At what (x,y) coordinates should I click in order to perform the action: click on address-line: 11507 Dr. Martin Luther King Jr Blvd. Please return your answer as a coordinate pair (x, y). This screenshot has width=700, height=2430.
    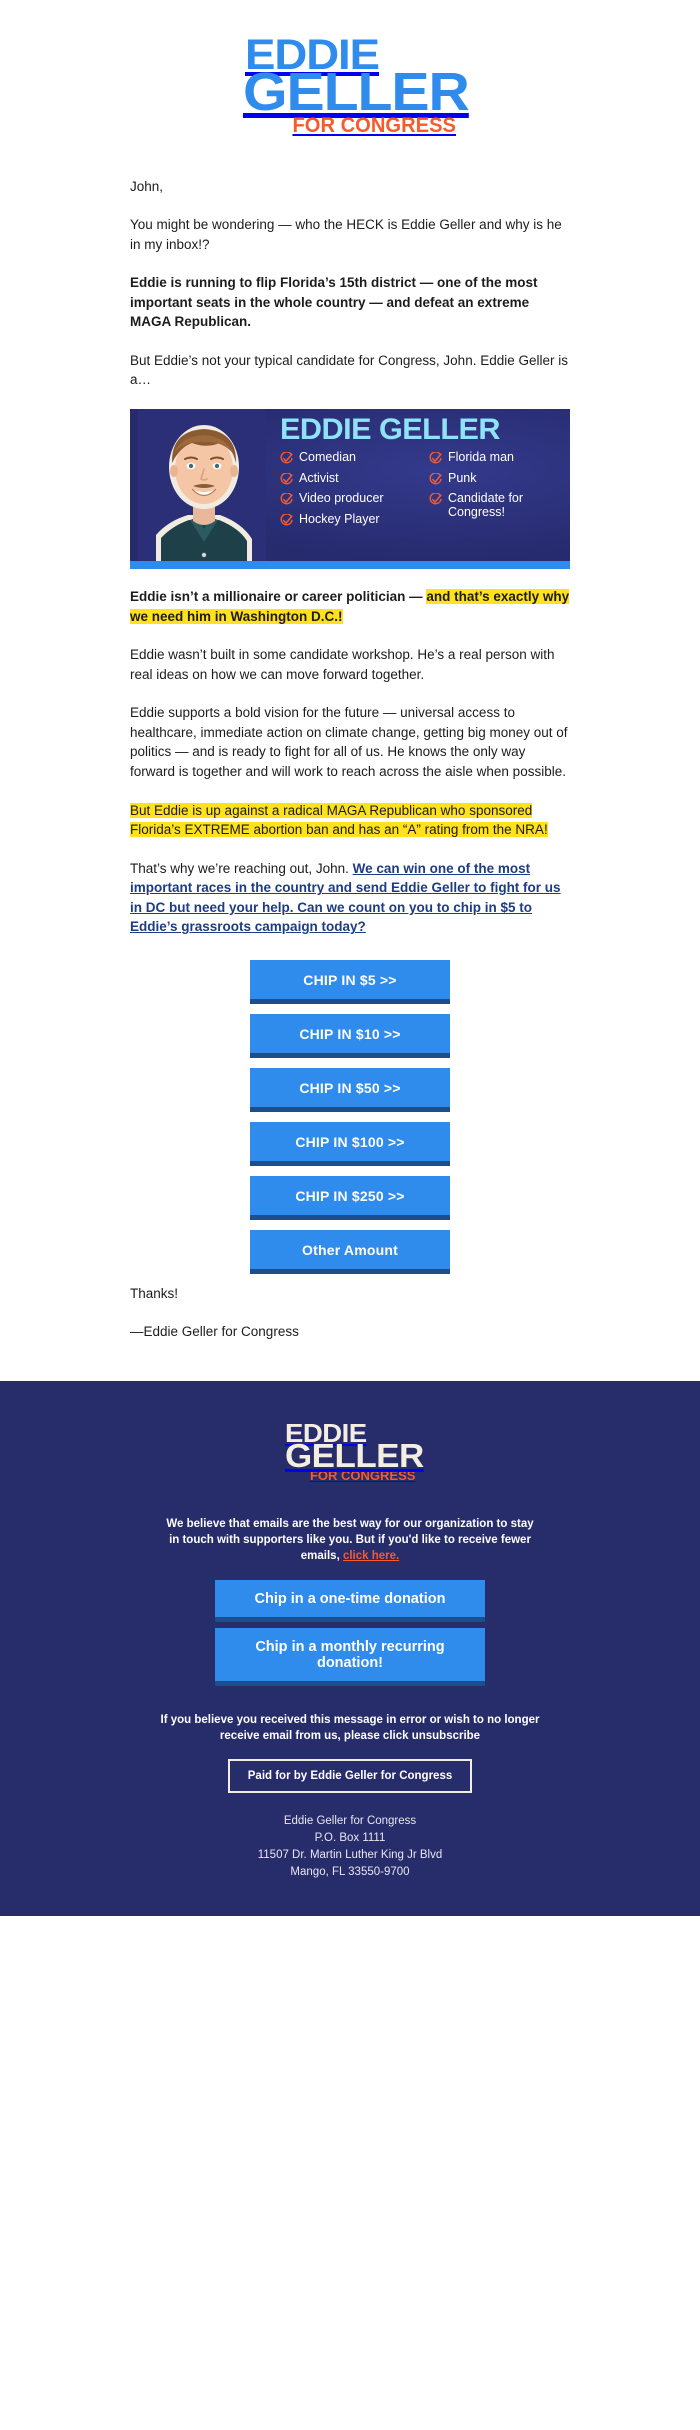
    Looking at the image, I should click on (350, 1855).